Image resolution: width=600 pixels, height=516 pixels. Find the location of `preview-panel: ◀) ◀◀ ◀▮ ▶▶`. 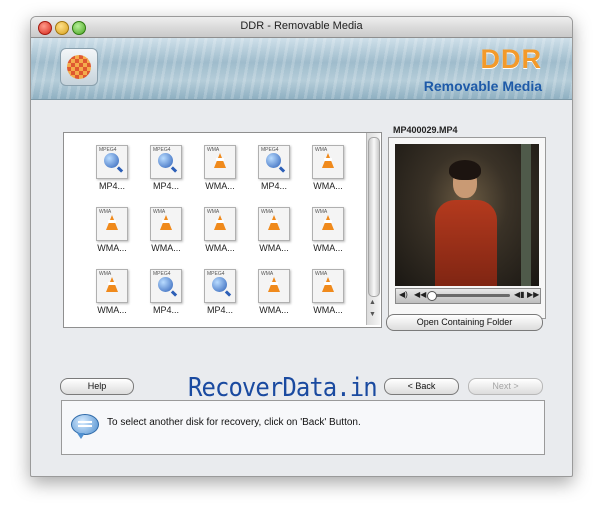

preview-panel: ◀) ◀◀ ◀▮ ▶▶ is located at coordinates (467, 228).